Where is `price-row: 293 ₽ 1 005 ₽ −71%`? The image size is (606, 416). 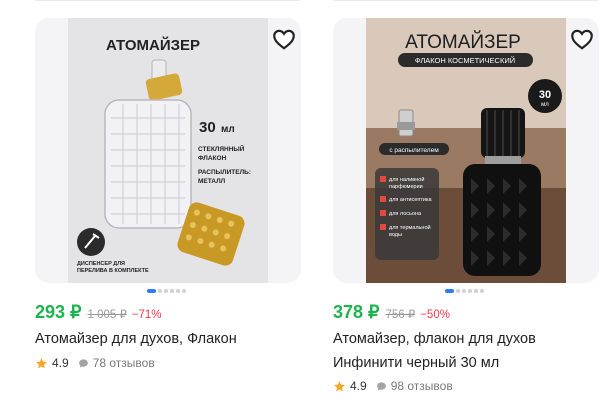
price-row: 293 ₽ 1 005 ₽ −71% is located at coordinates (98, 312).